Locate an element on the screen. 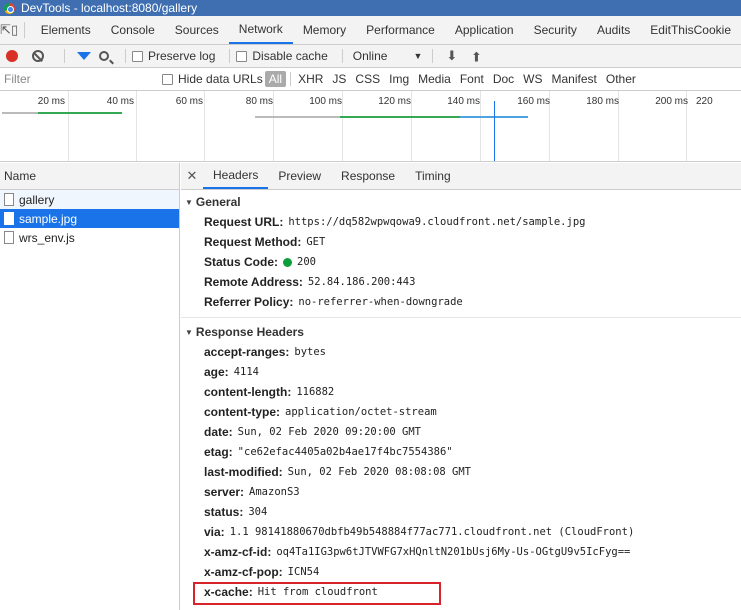  tab-audits: Audits is located at coordinates (613, 30).